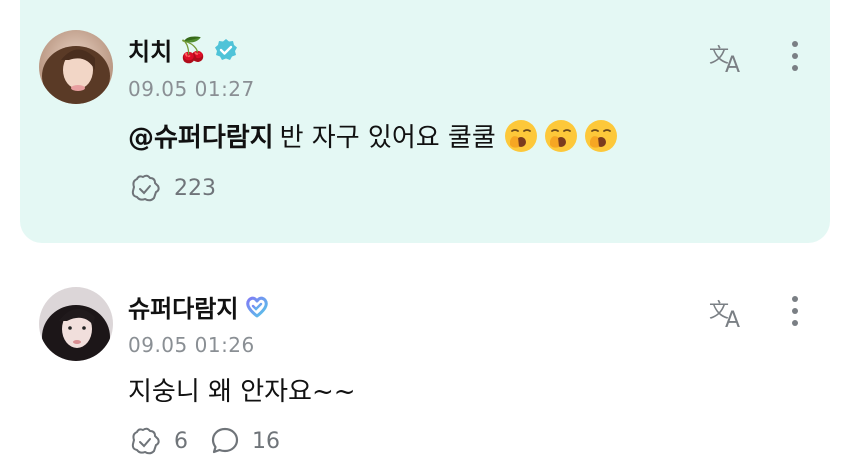 This screenshot has width=850, height=470. Describe the element at coordinates (195, 188) in the screenshot. I see `like-count: 223` at that location.